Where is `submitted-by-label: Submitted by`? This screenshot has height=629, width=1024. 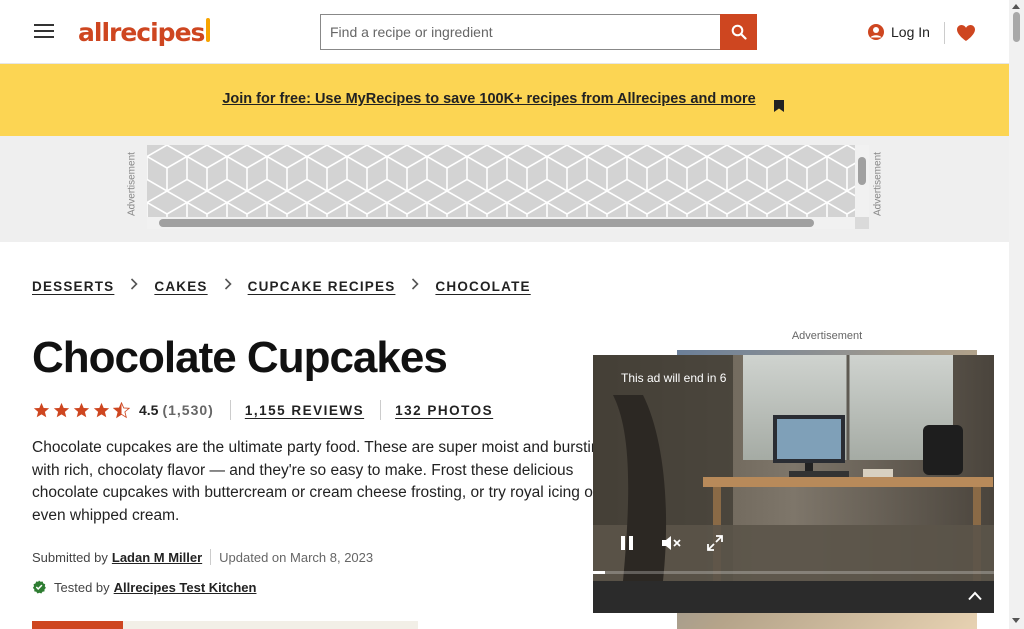
submitted-by-label: Submitted by is located at coordinates (70, 557).